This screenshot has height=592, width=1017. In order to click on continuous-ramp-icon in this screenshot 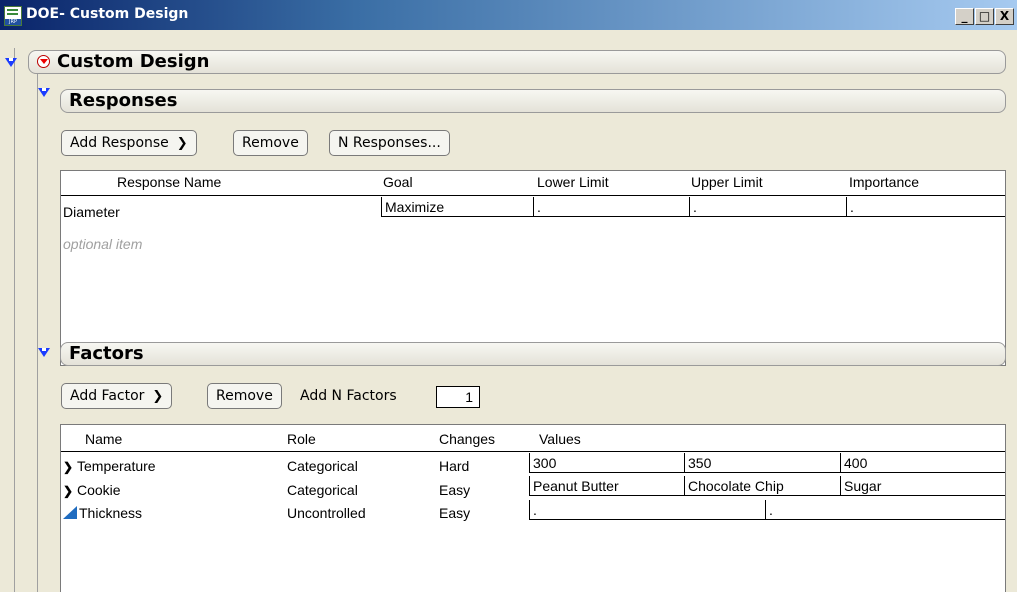, I will do `click(70, 512)`.